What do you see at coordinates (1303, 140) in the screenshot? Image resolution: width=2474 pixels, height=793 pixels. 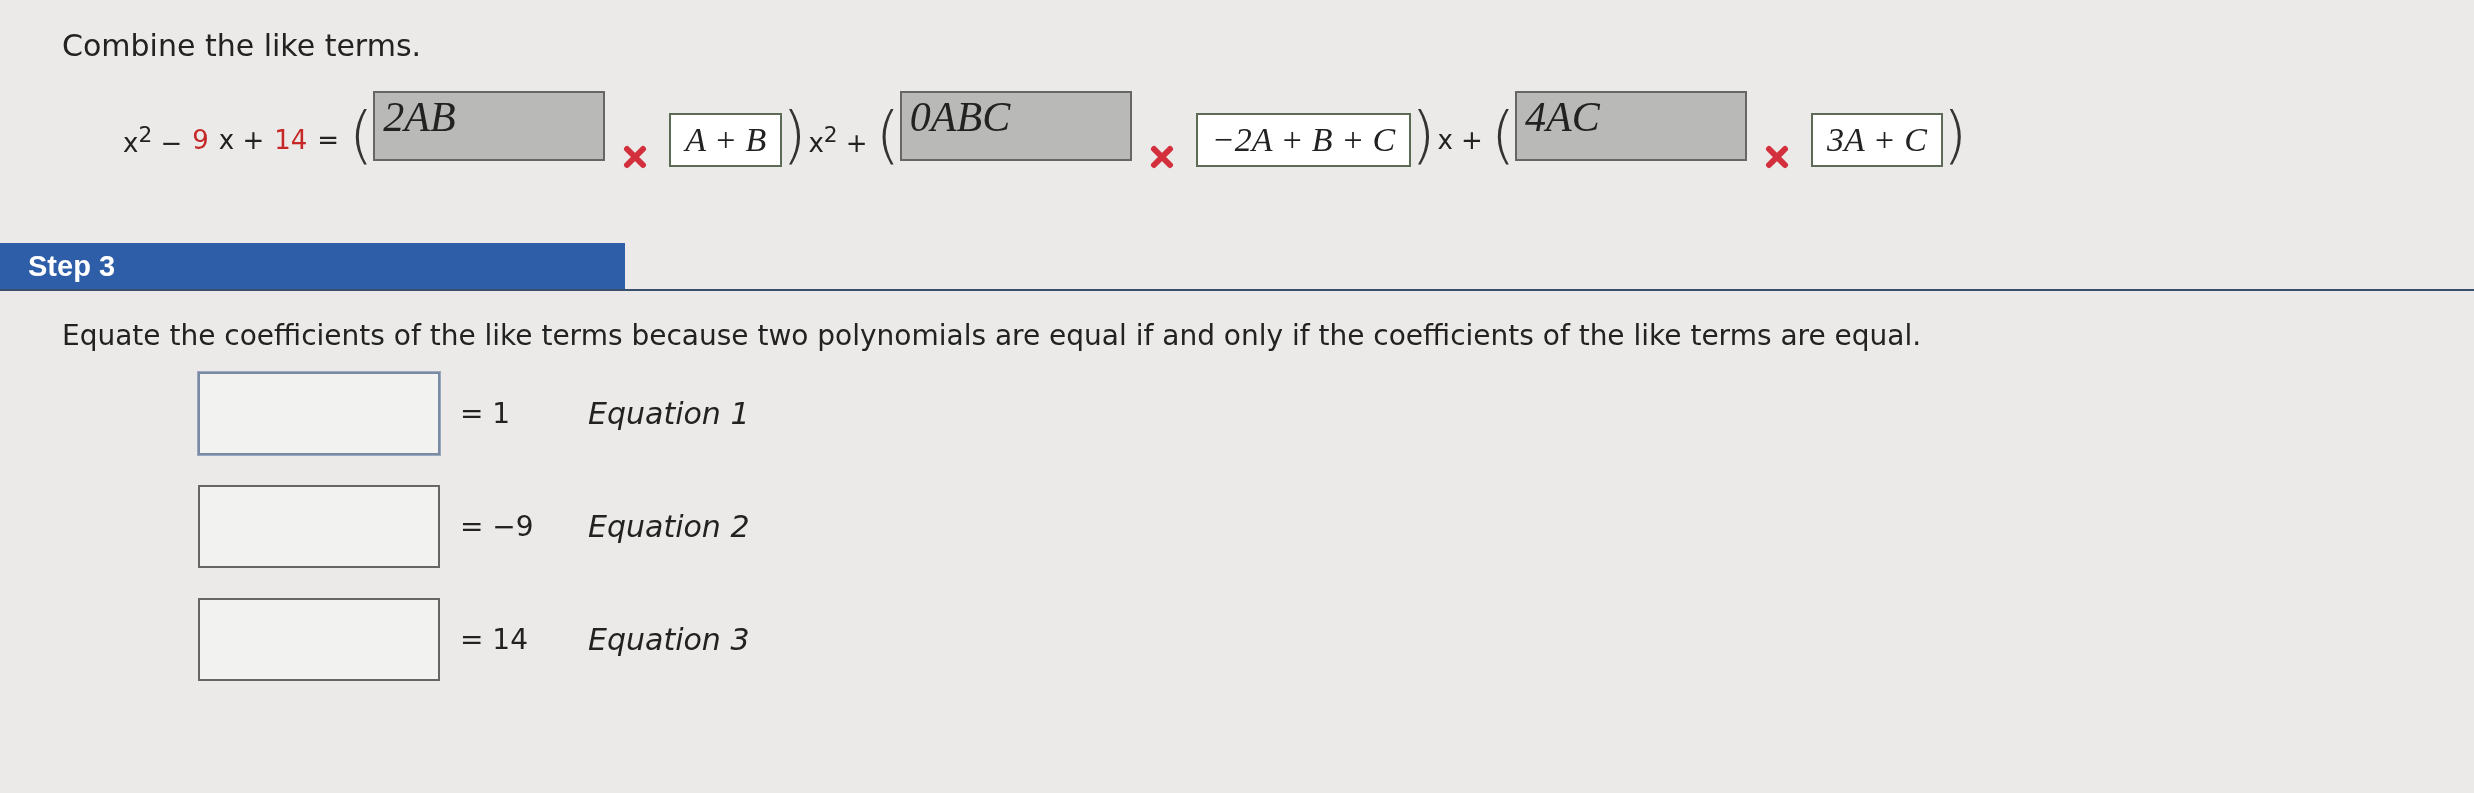 I see `factor-answer: −2A + B + C` at bounding box center [1303, 140].